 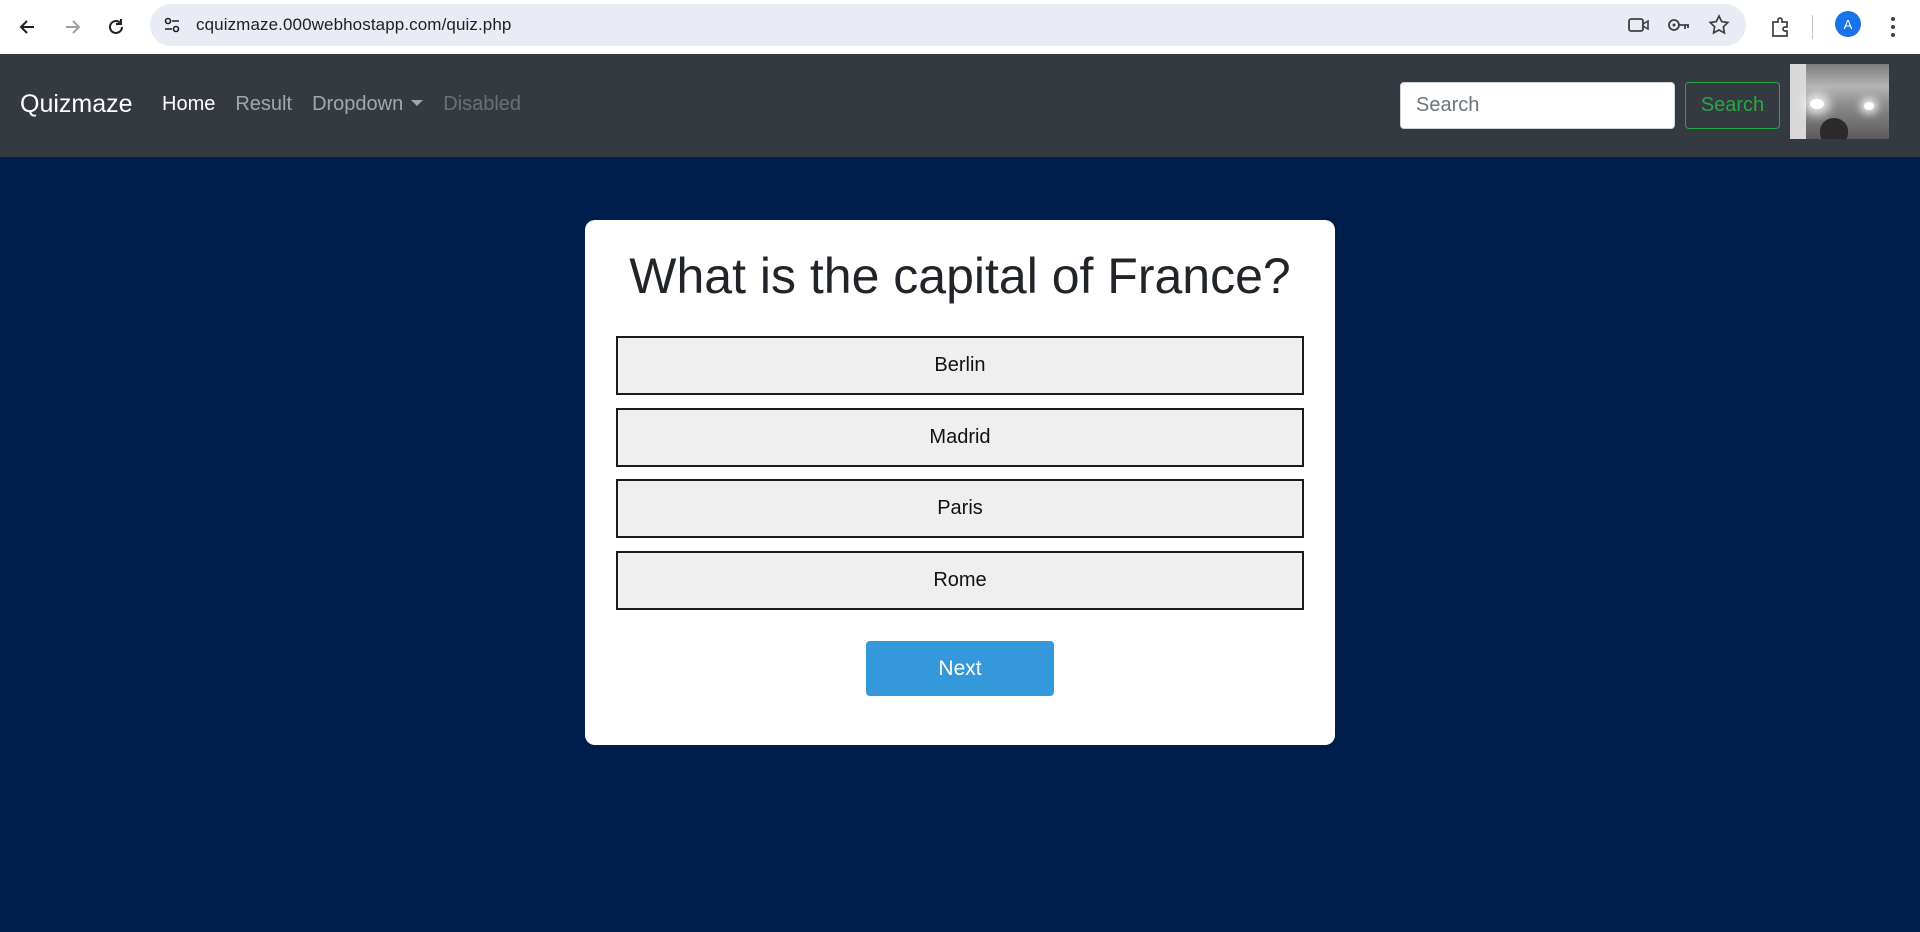 I want to click on nav-link-result: Result, so click(x=263, y=104).